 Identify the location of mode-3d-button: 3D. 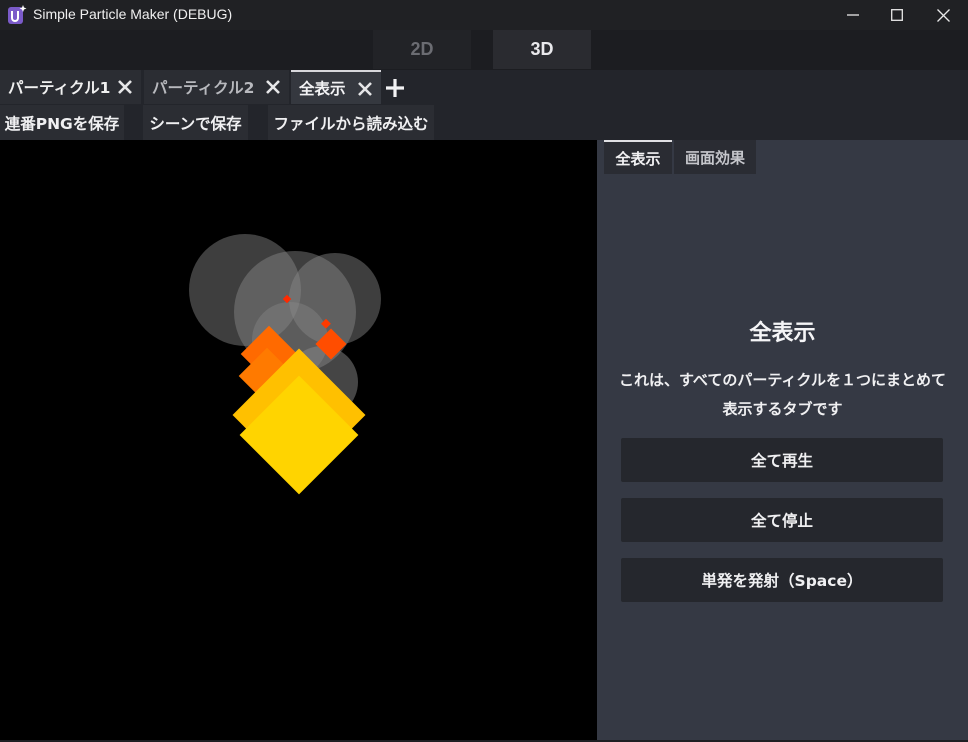
(542, 49).